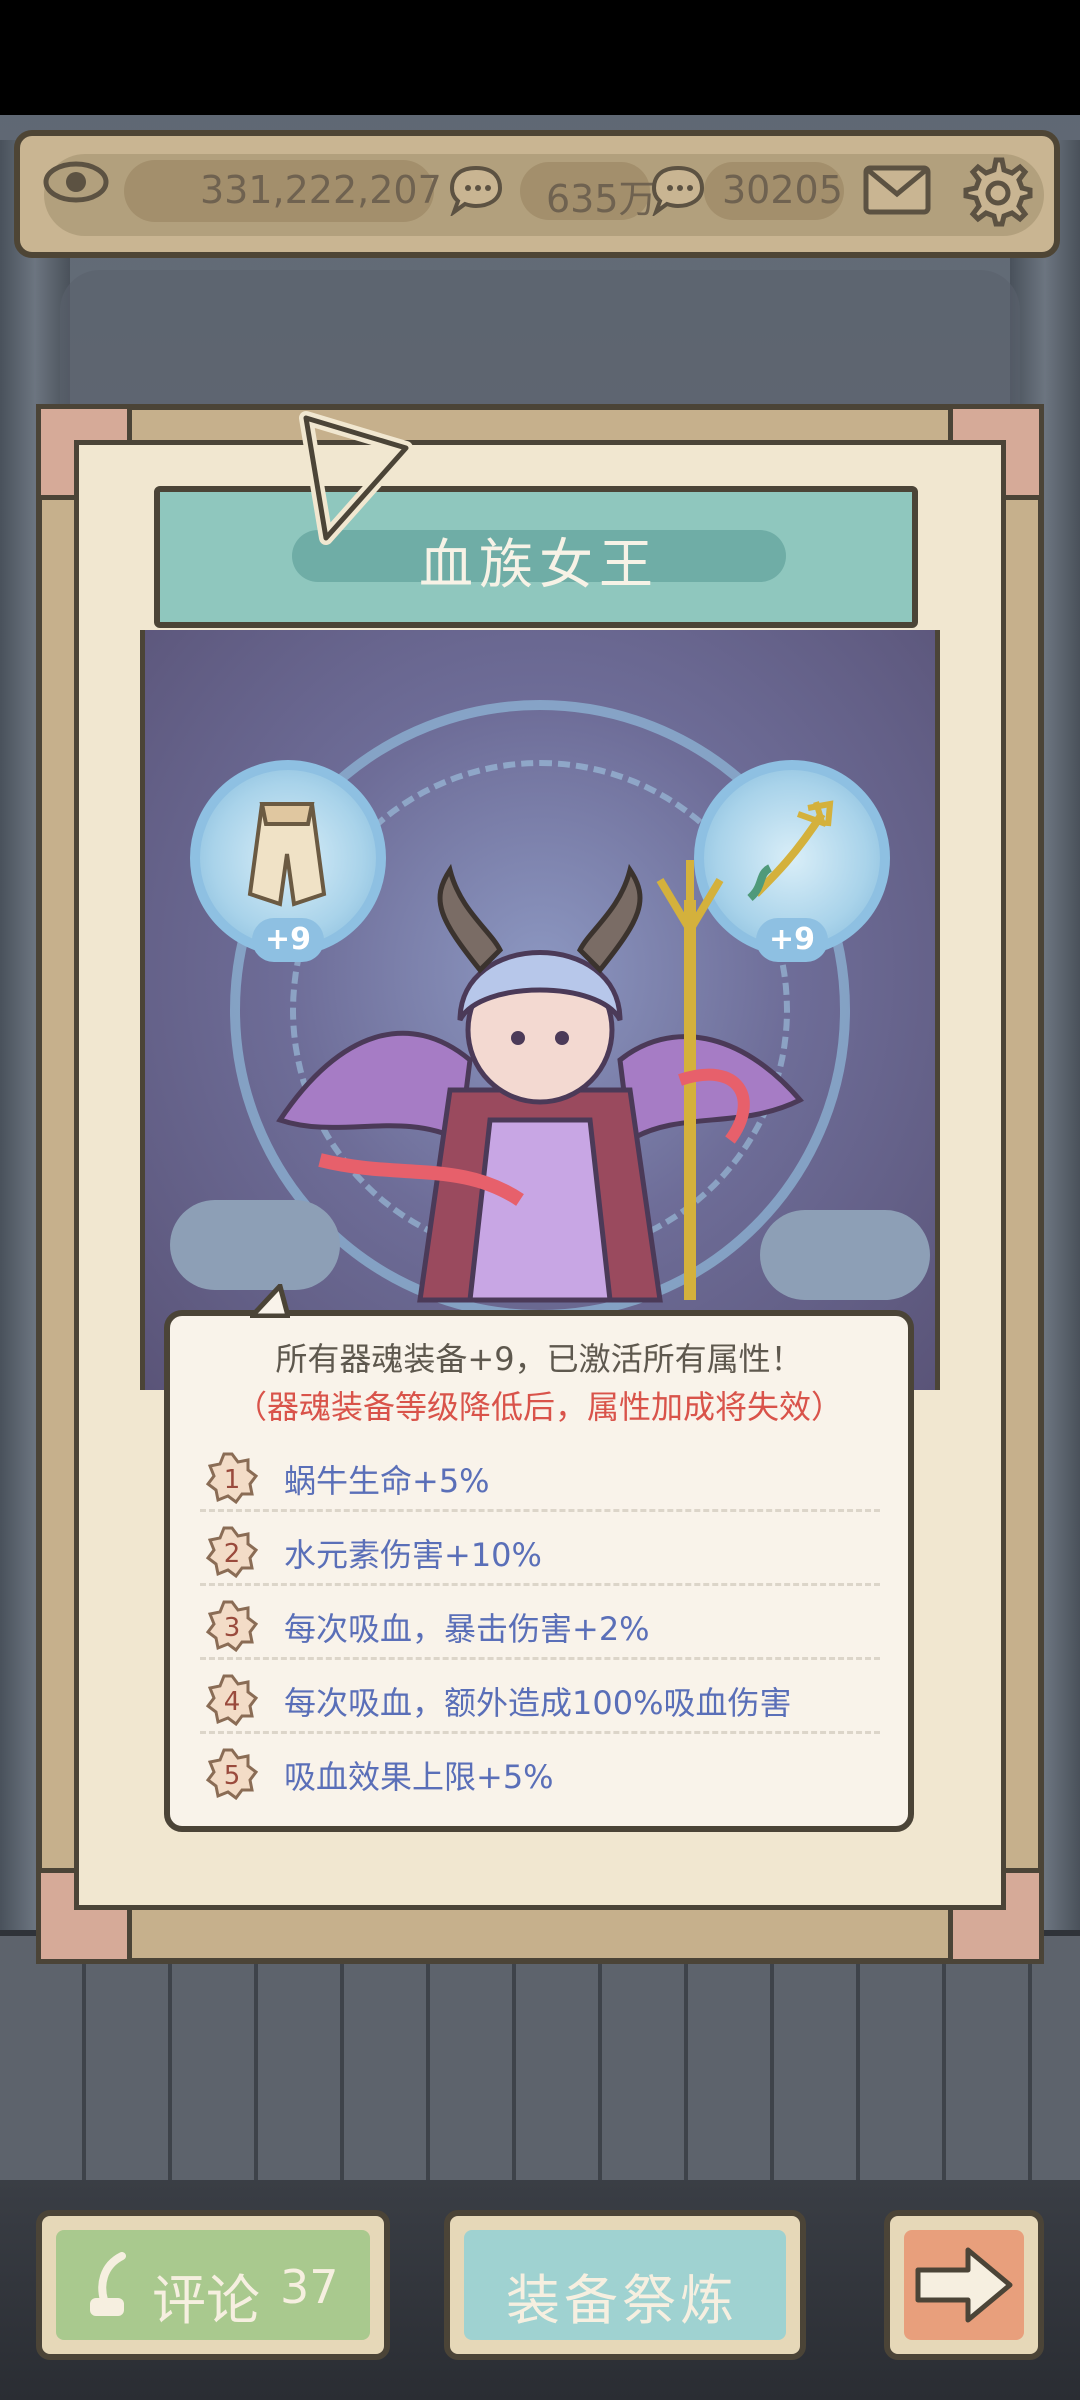  I want to click on comment-label: 评论, so click(206, 2300).